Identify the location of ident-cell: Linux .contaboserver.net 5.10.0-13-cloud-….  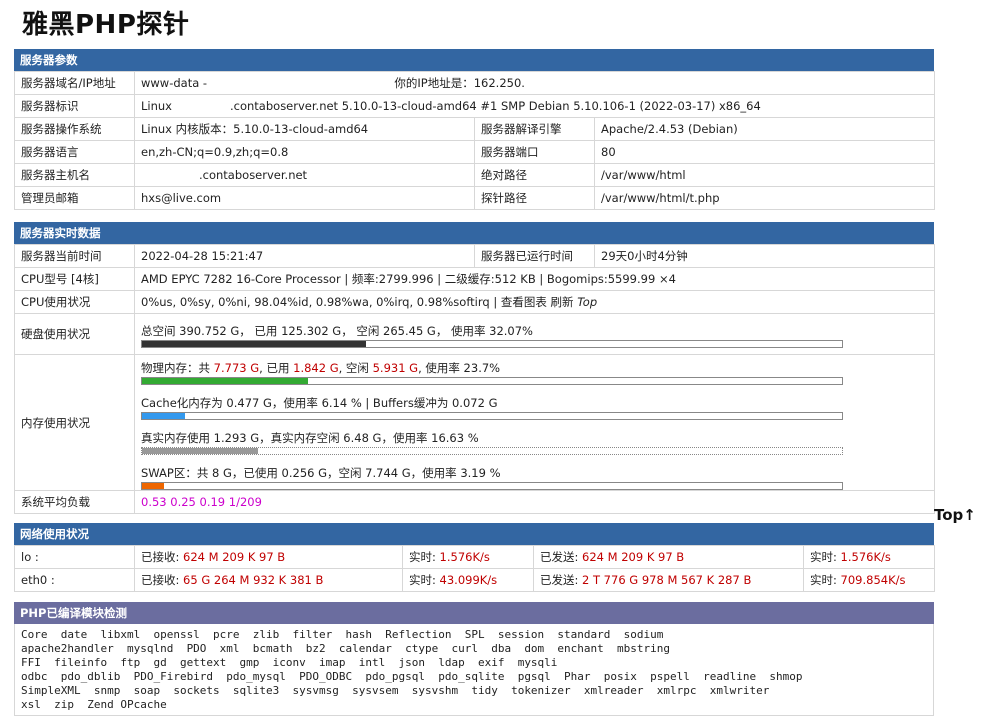
(534, 106).